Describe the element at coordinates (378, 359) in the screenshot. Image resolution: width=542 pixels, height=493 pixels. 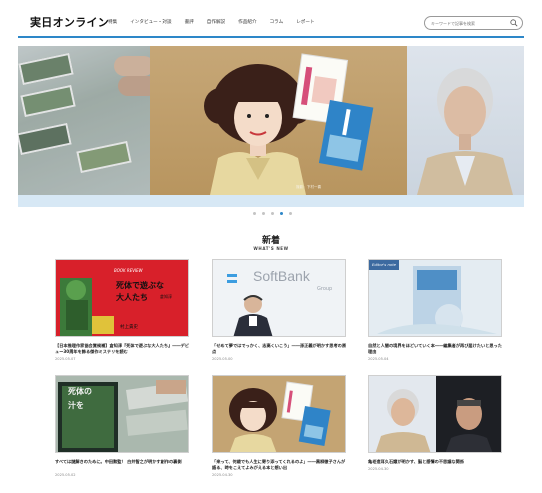
I see `article-date: 2025.05.04` at that location.